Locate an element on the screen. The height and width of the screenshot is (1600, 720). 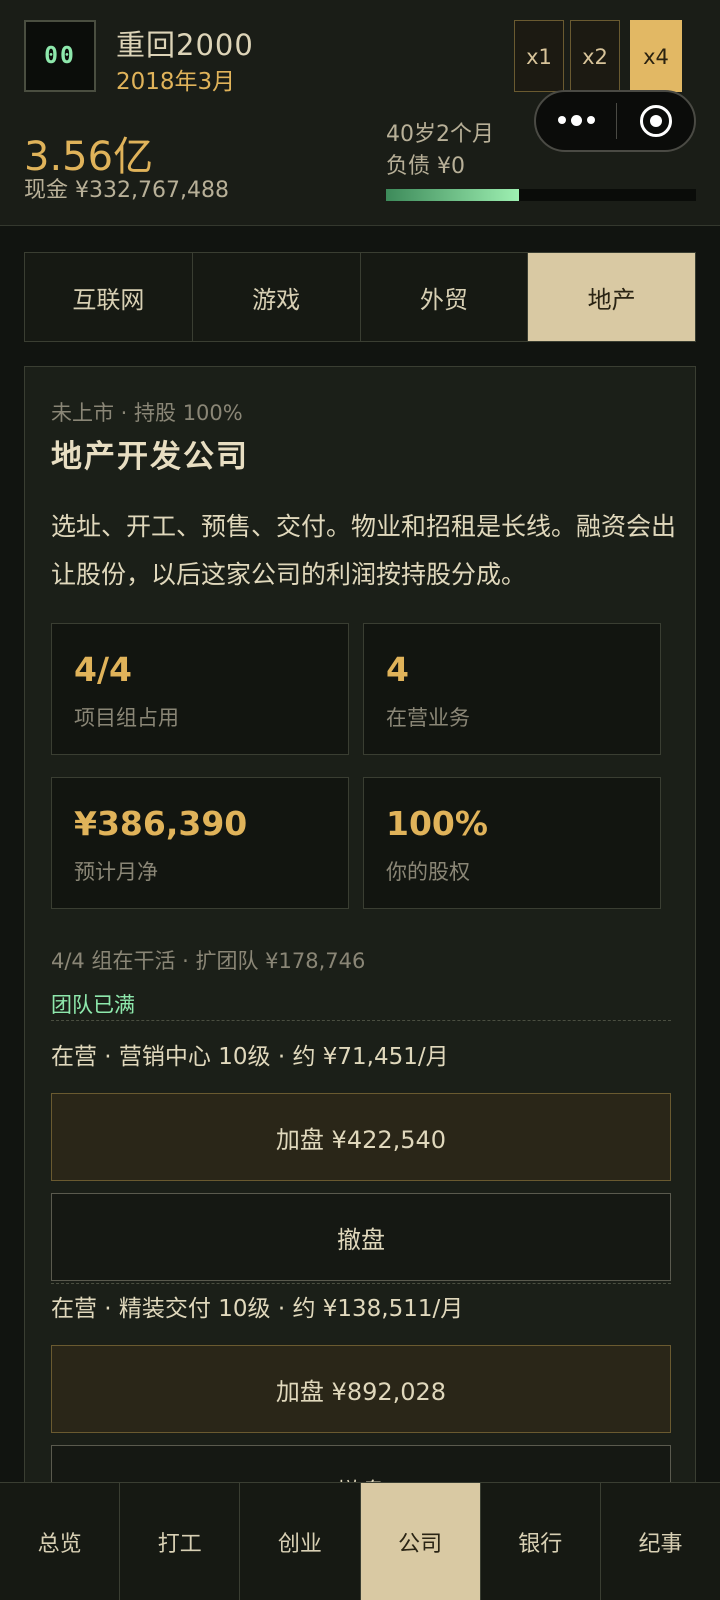
team-full-label: 团队已满 is located at coordinates (361, 1005).